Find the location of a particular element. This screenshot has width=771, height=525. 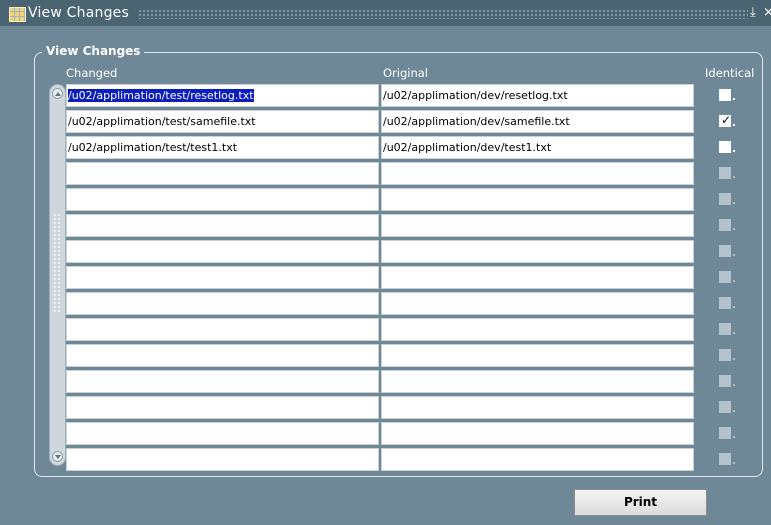

identical-checkbox: ✓ is located at coordinates (725, 120).